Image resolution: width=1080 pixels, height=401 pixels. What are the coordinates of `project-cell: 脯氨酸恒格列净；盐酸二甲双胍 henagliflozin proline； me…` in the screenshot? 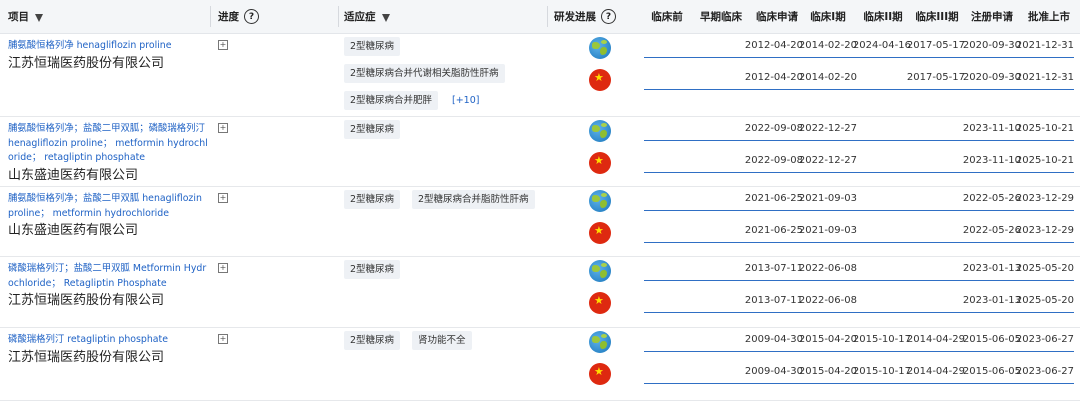 It's located at (108, 215).